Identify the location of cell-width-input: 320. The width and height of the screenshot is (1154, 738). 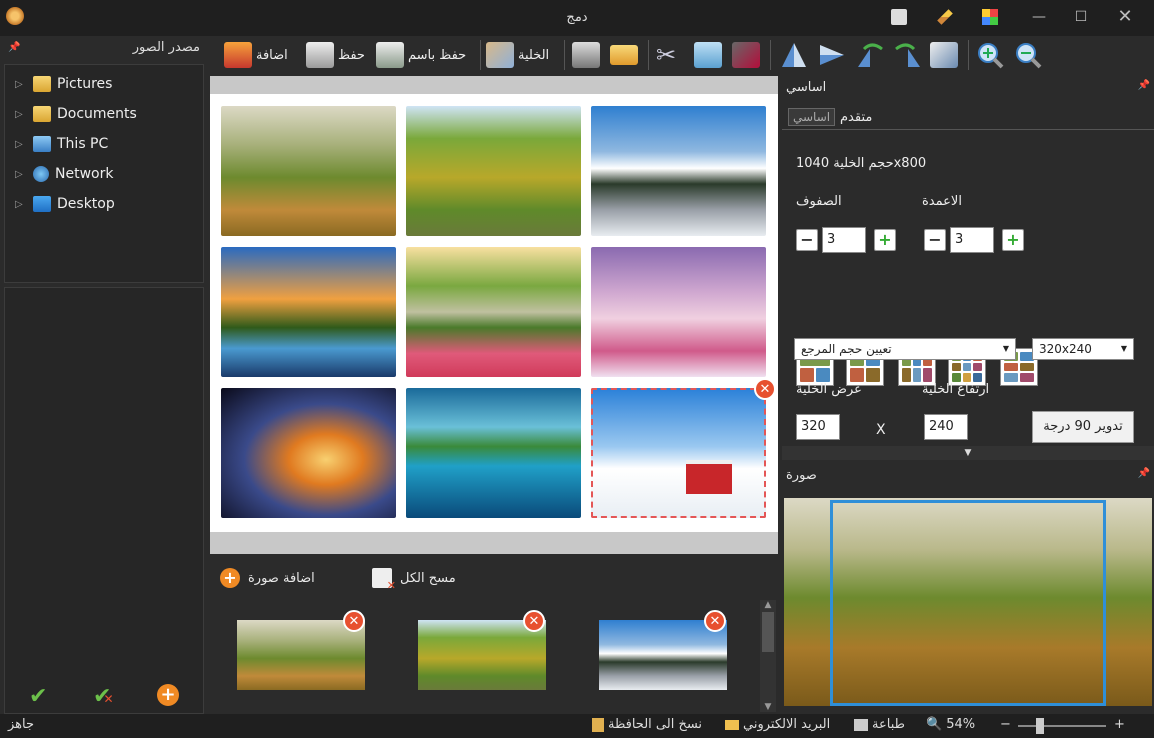
(818, 427).